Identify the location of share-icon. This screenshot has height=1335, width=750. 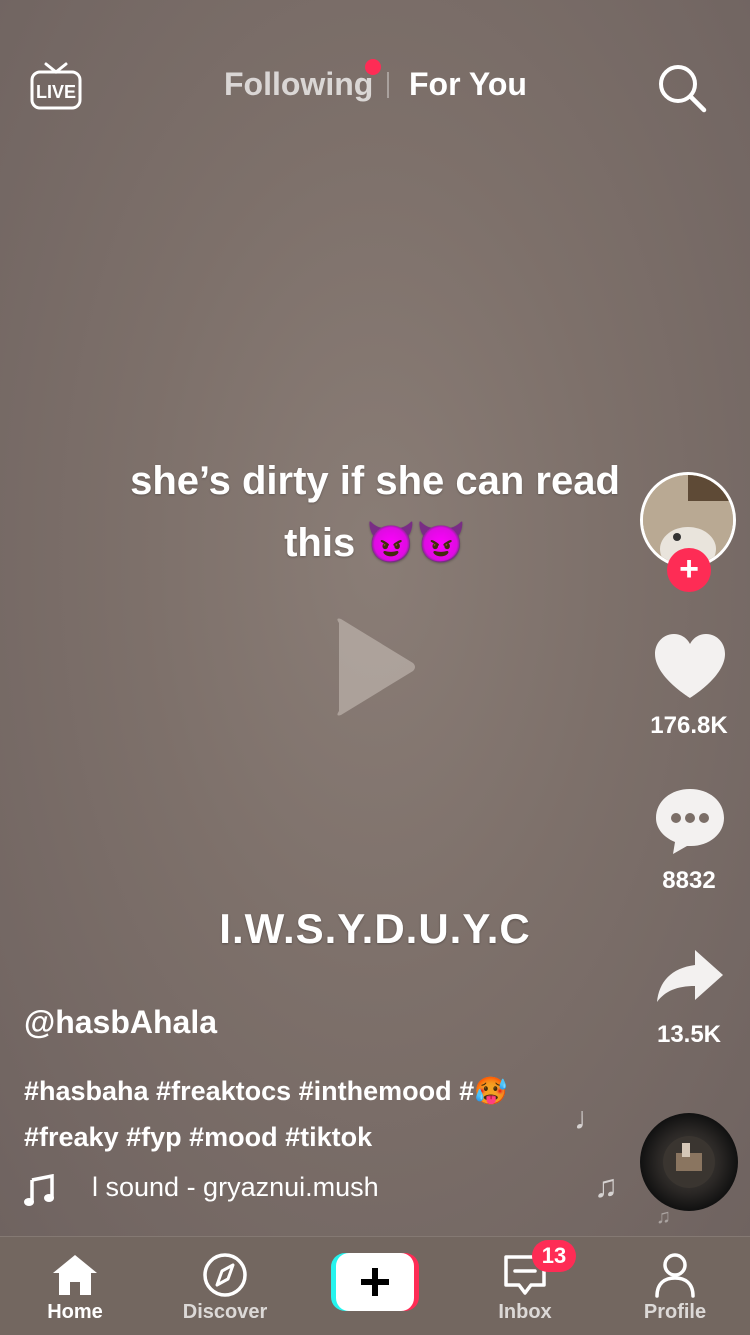
(690, 976).